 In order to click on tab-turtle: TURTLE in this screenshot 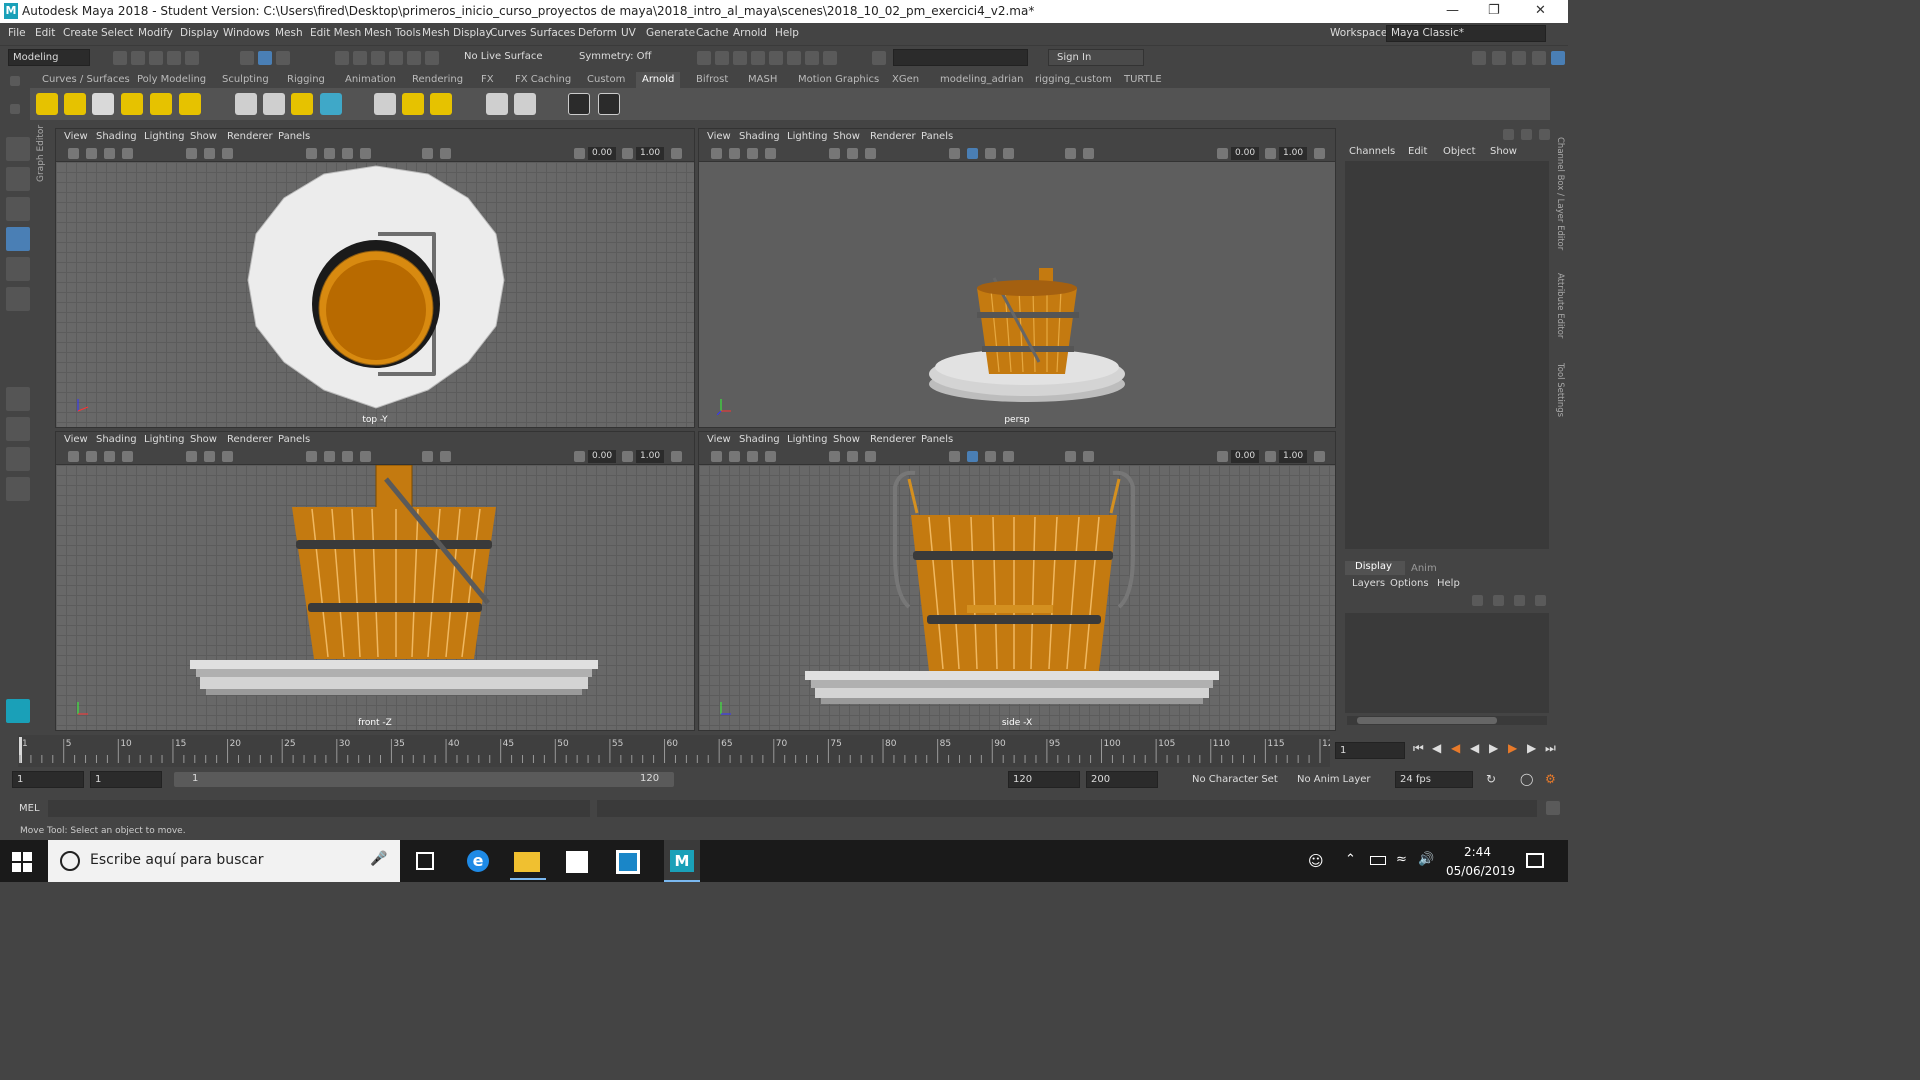, I will do `click(1143, 79)`.